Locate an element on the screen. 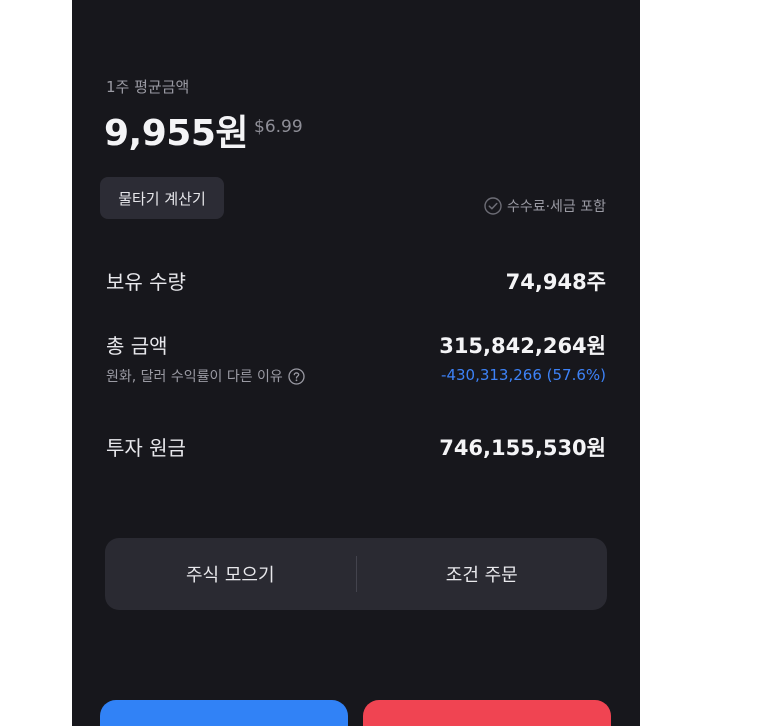 This screenshot has width=758, height=726. averaging-calculator-button: 물타기 계산기 is located at coordinates (162, 198).